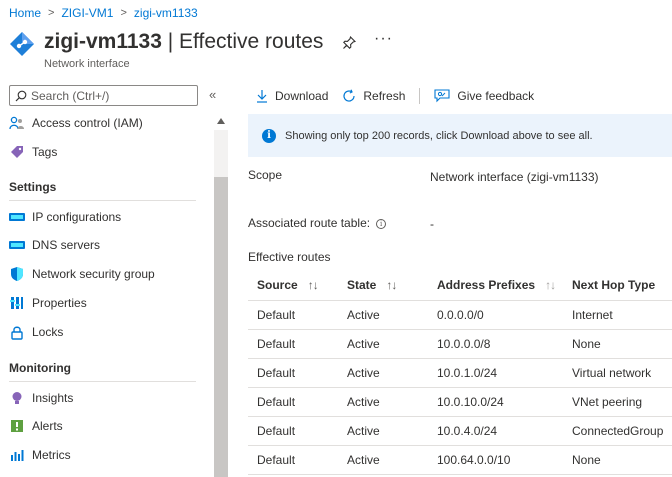  What do you see at coordinates (40, 368) in the screenshot?
I see `section-heading-monitoring: Monitoring` at bounding box center [40, 368].